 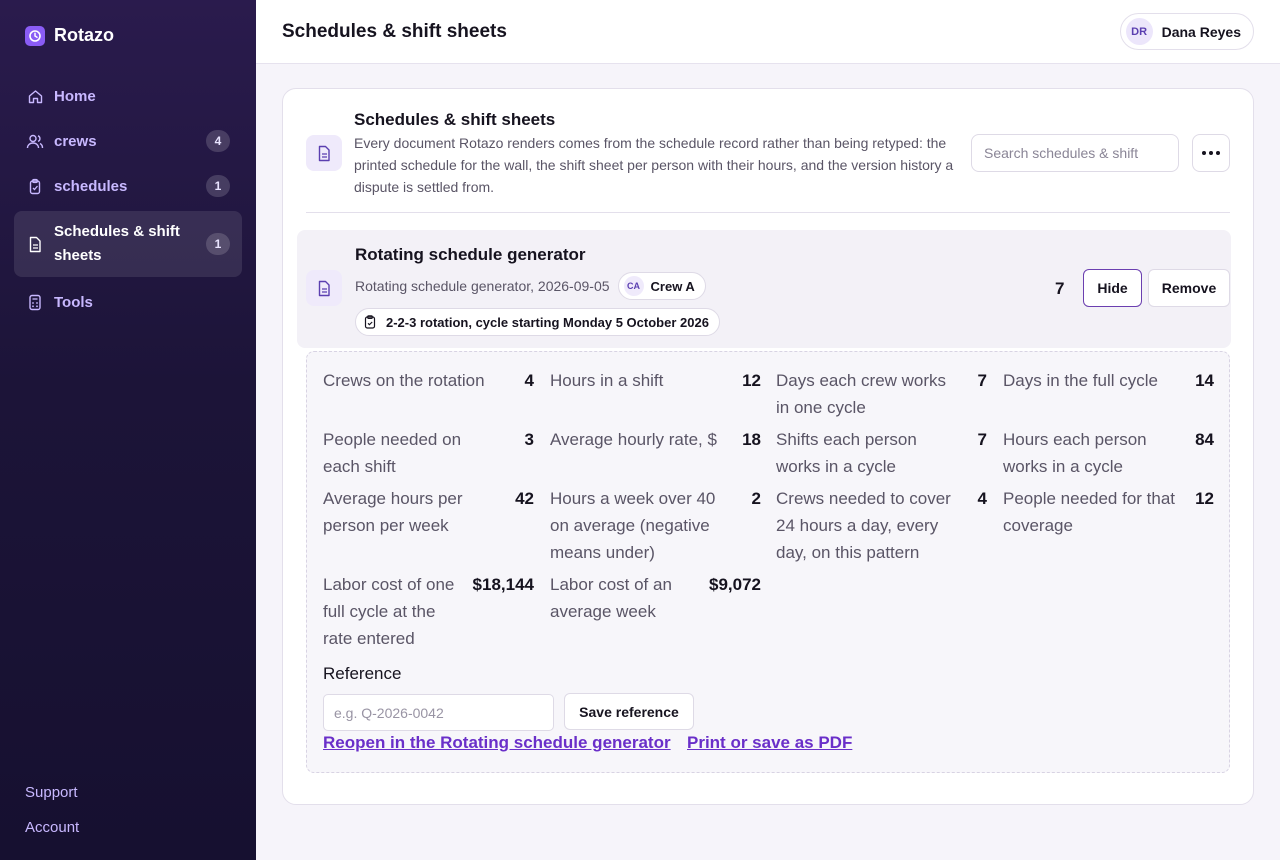 I want to click on support-link: Support, so click(x=51, y=792).